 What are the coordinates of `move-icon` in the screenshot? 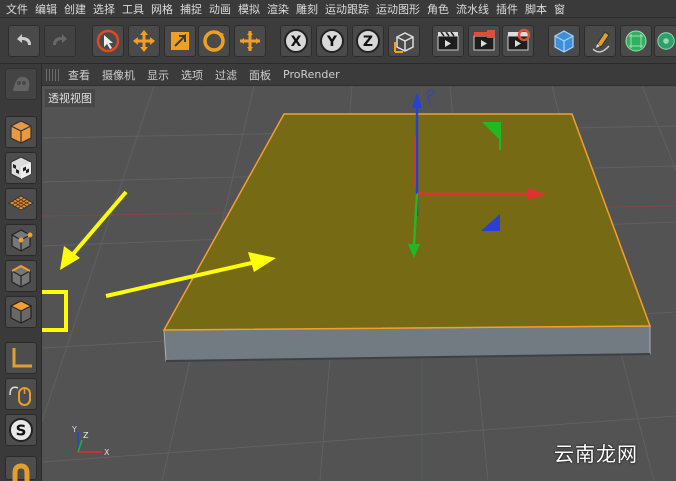 It's located at (144, 41).